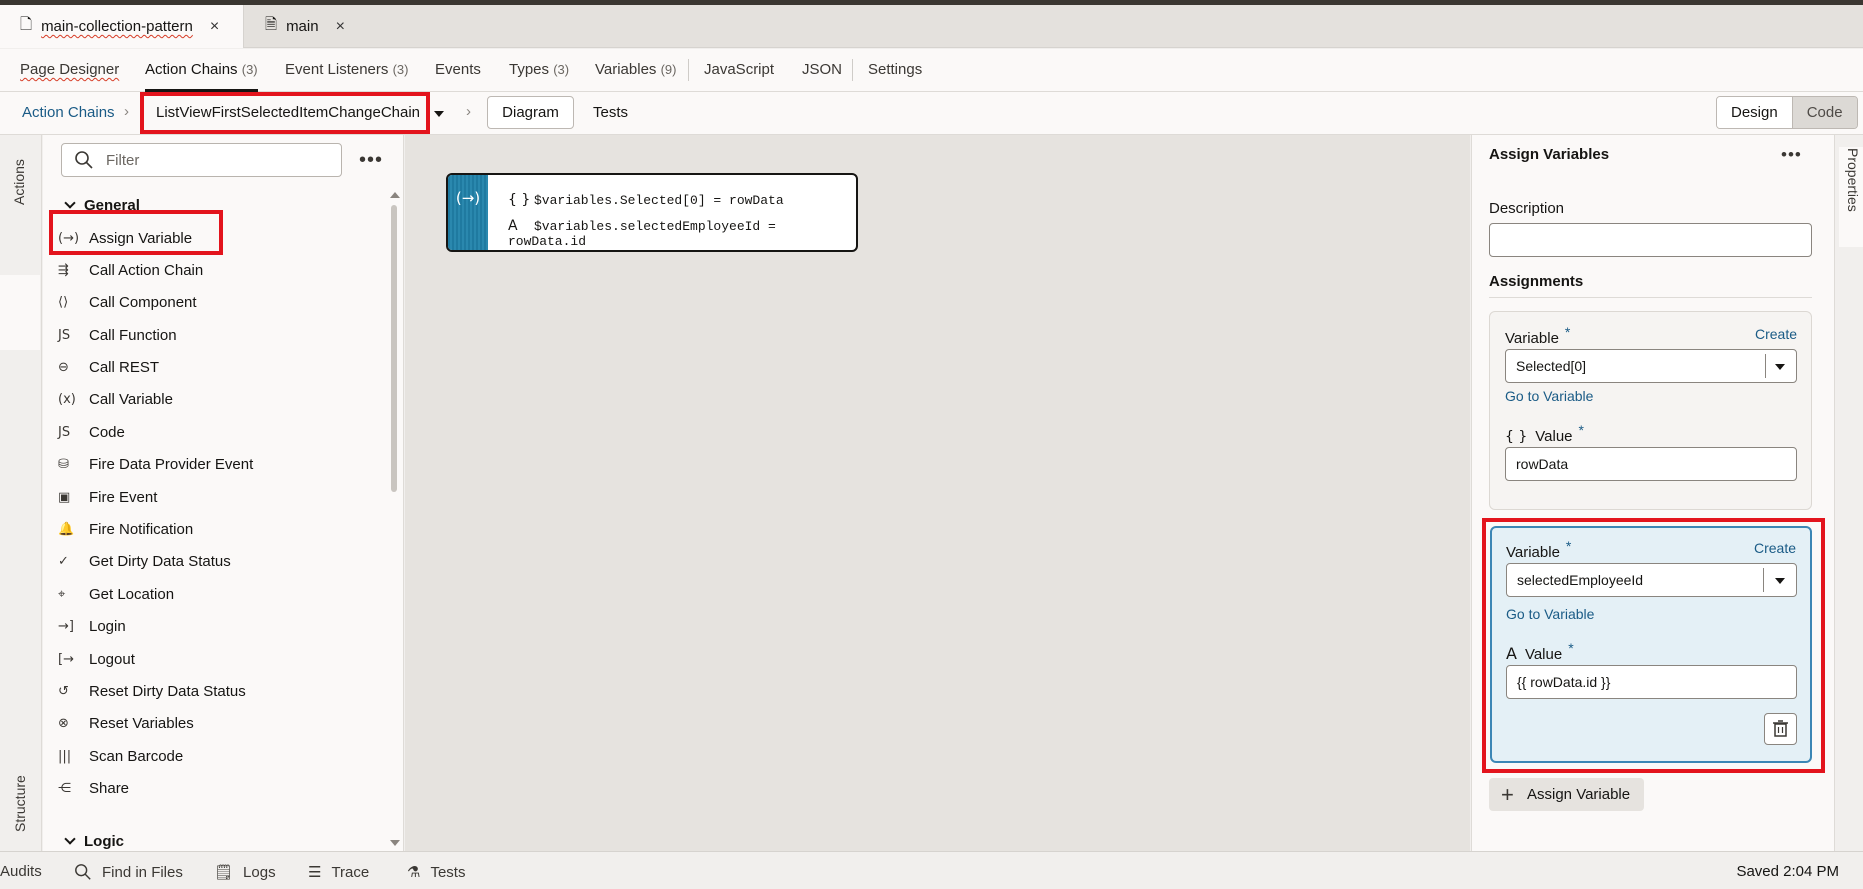  What do you see at coordinates (1651, 366) in the screenshot?
I see `variable-select: Selected[0]` at bounding box center [1651, 366].